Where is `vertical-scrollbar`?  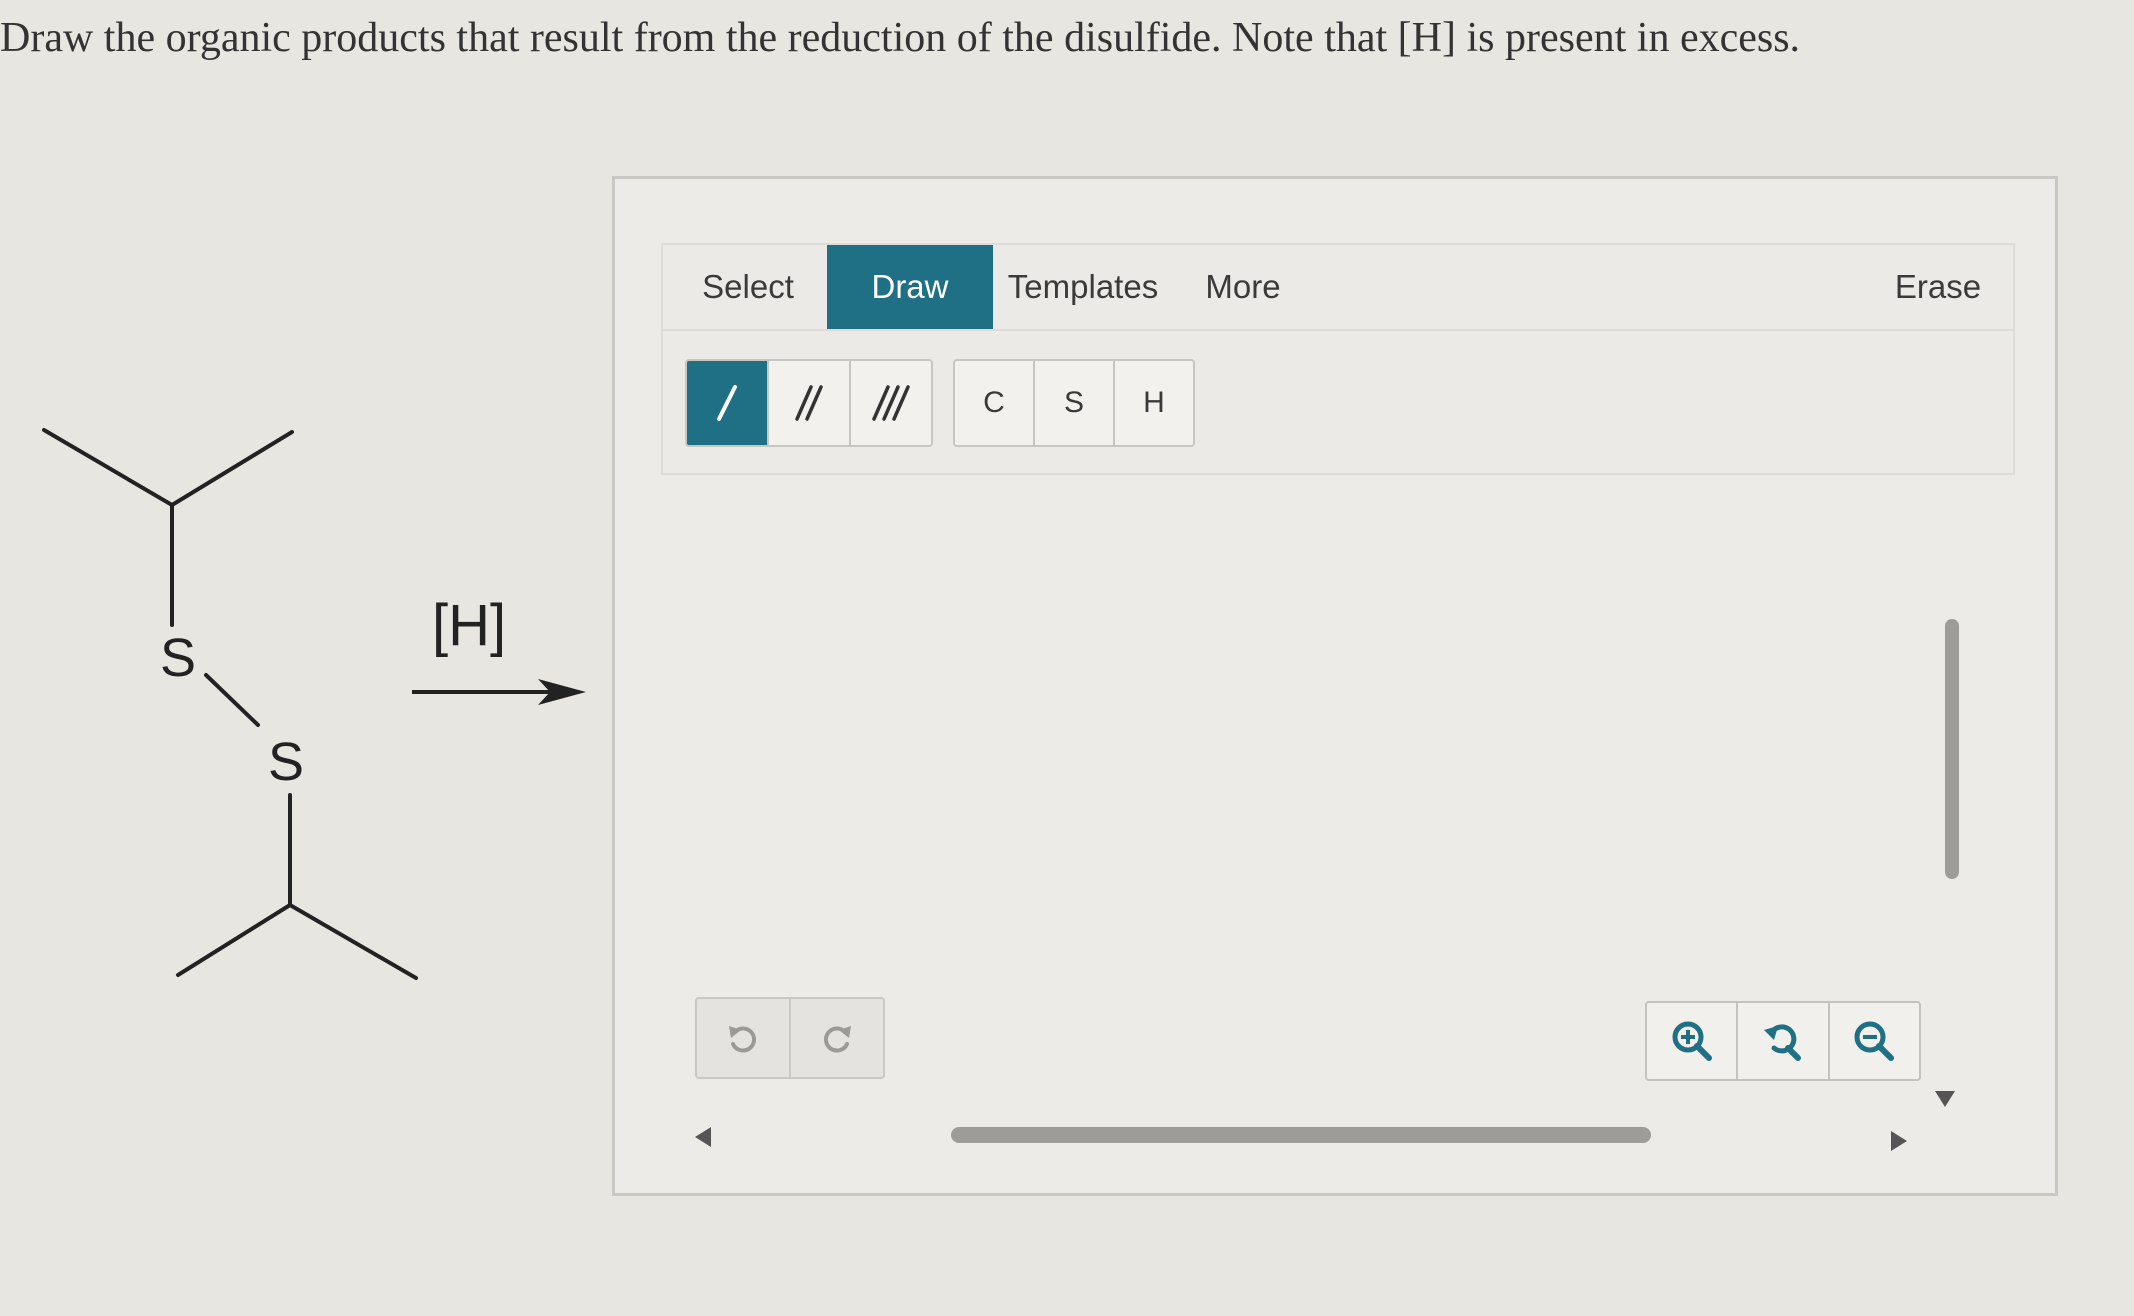 vertical-scrollbar is located at coordinates (1952, 749).